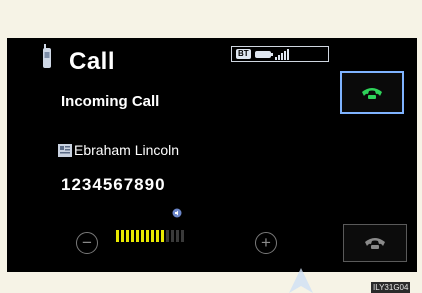 The width and height of the screenshot is (422, 293). I want to click on answer-call-button, so click(372, 92).